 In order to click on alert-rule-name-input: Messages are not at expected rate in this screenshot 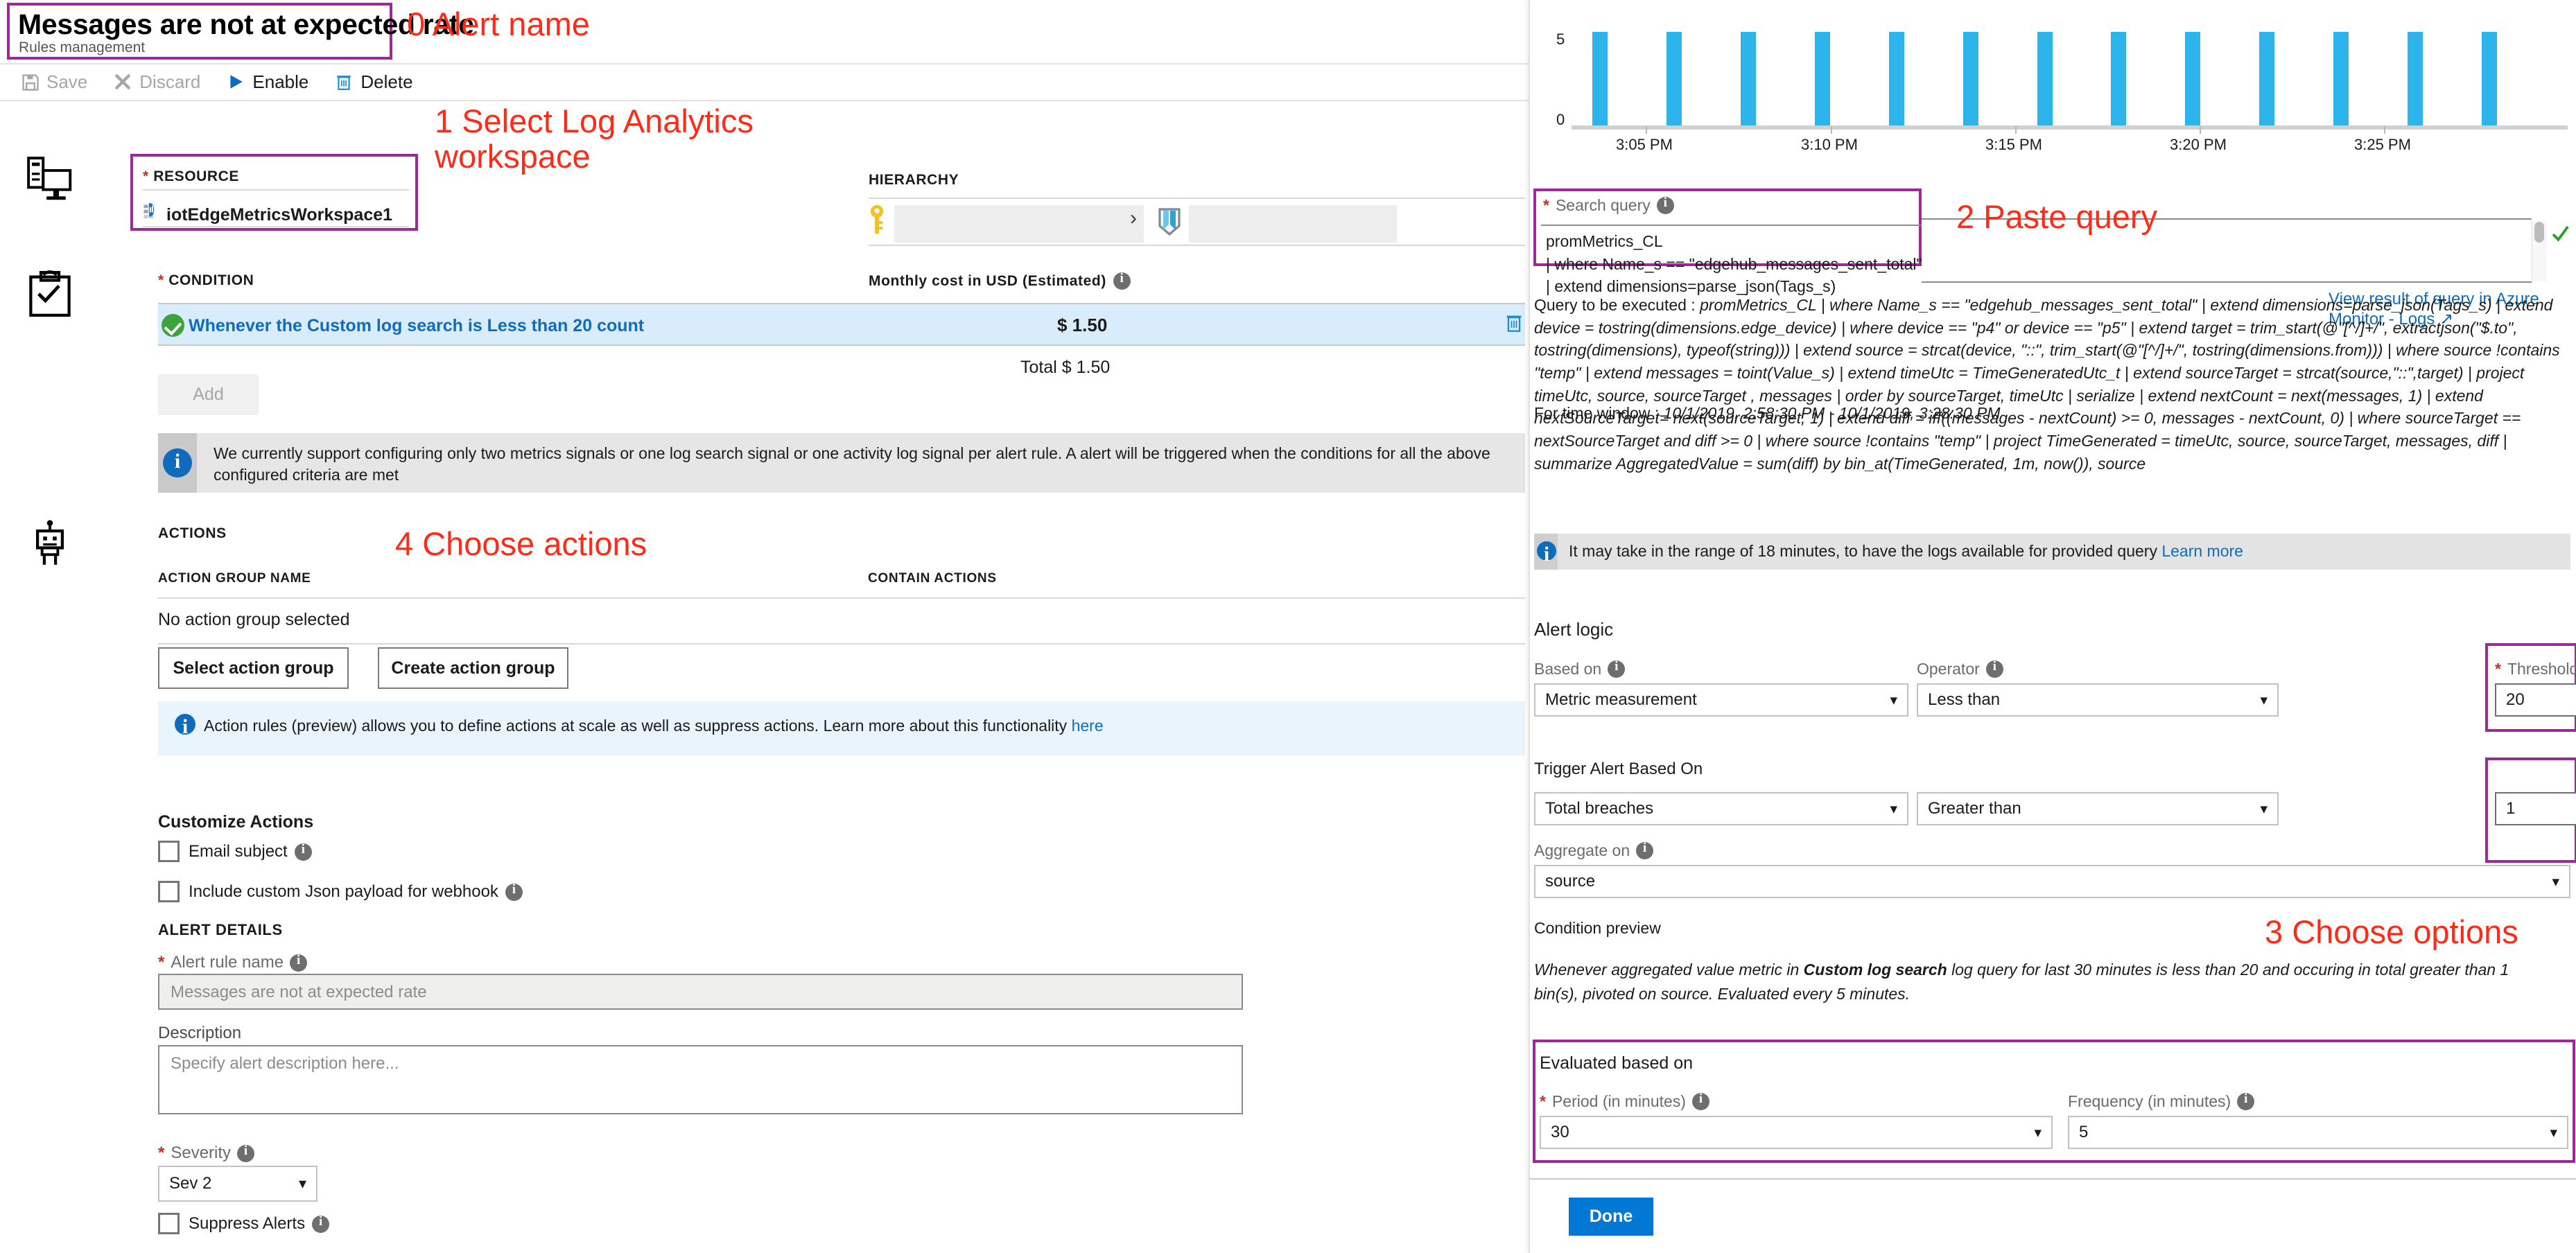, I will do `click(700, 992)`.